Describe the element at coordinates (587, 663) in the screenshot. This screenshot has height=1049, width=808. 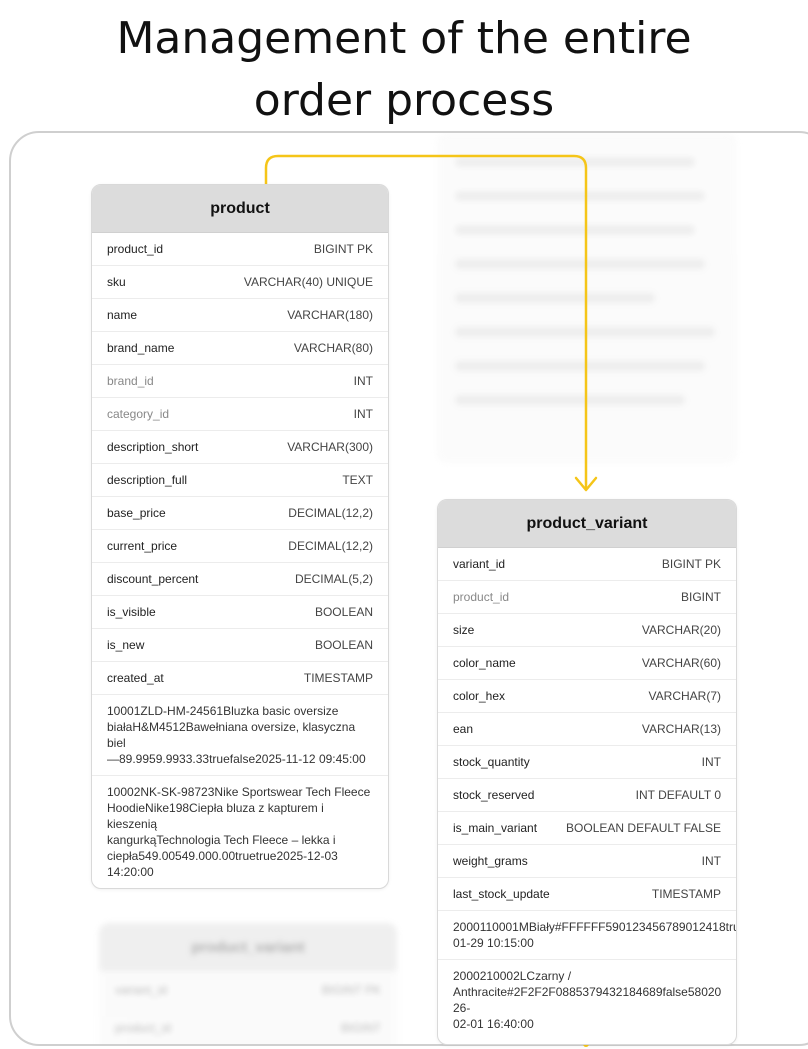
I see `table-row: color_name VARCHAR(60)` at that location.